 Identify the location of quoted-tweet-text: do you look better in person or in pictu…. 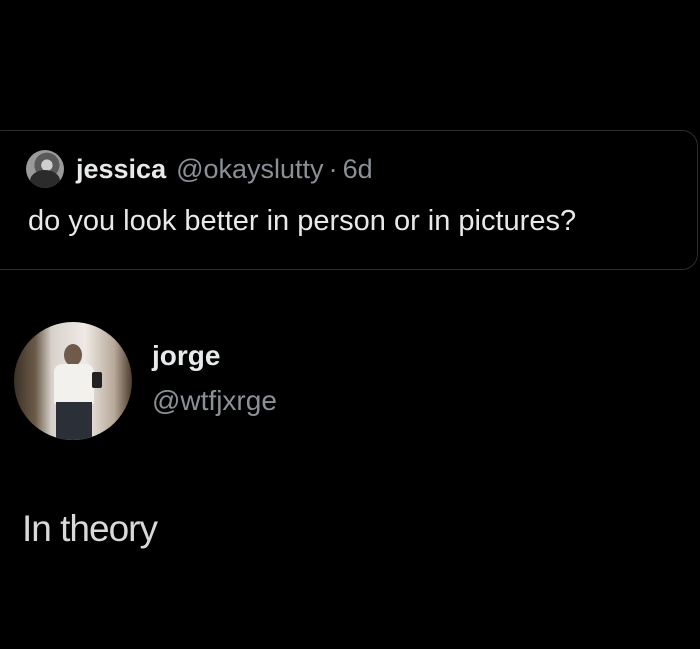
(302, 221).